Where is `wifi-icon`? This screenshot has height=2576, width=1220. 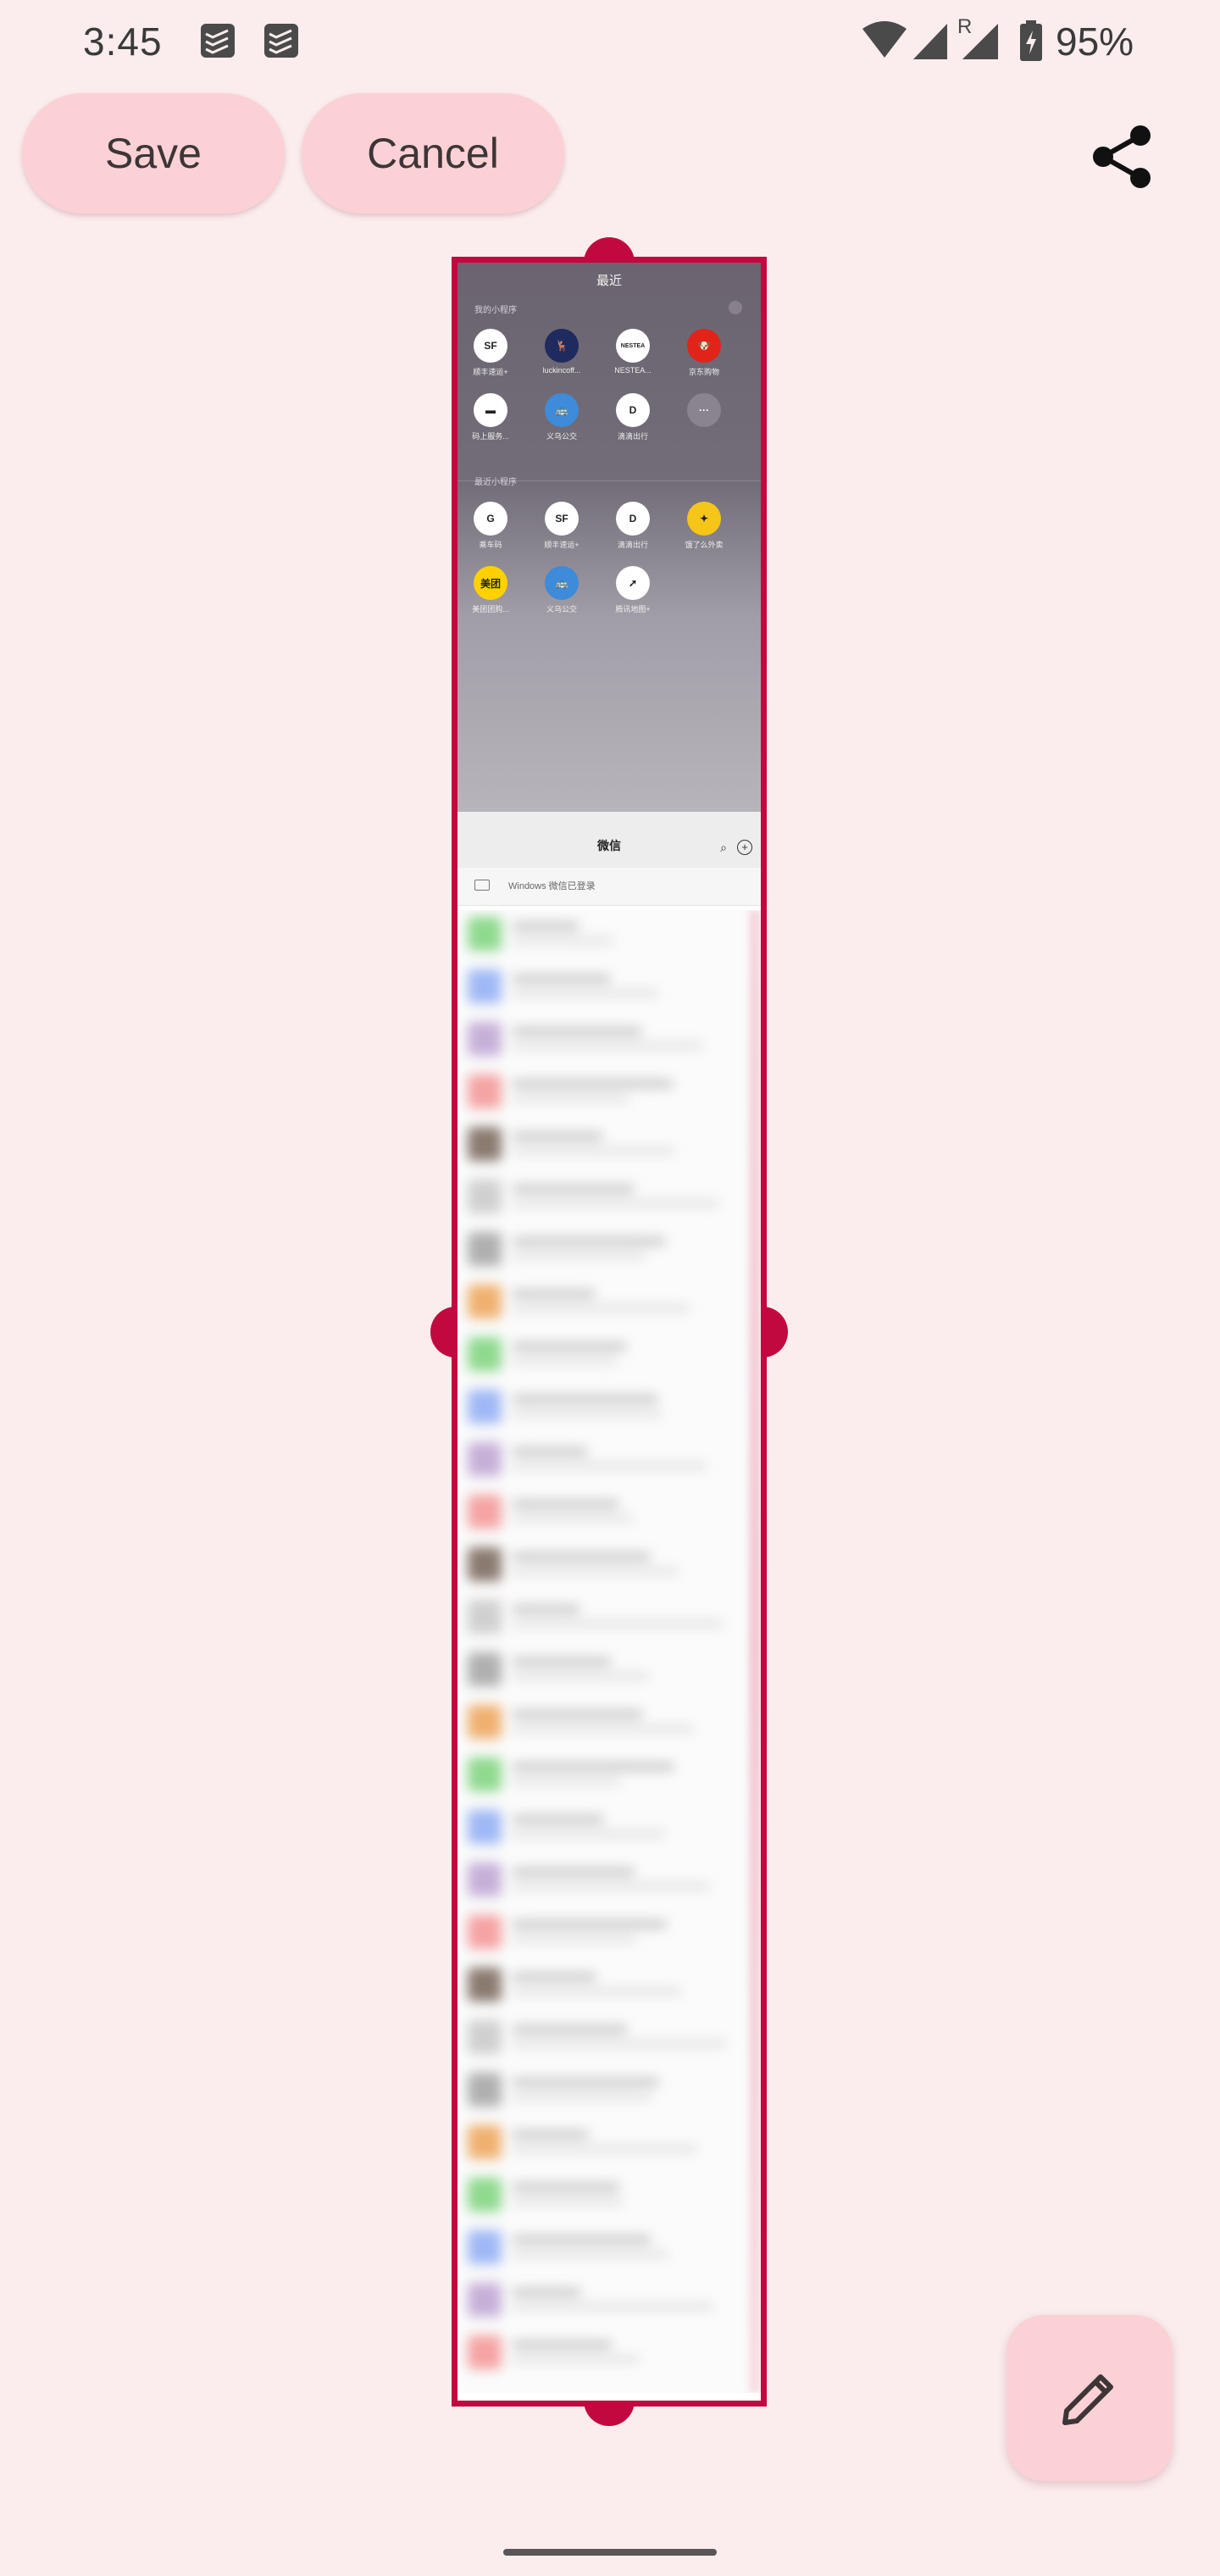 wifi-icon is located at coordinates (884, 39).